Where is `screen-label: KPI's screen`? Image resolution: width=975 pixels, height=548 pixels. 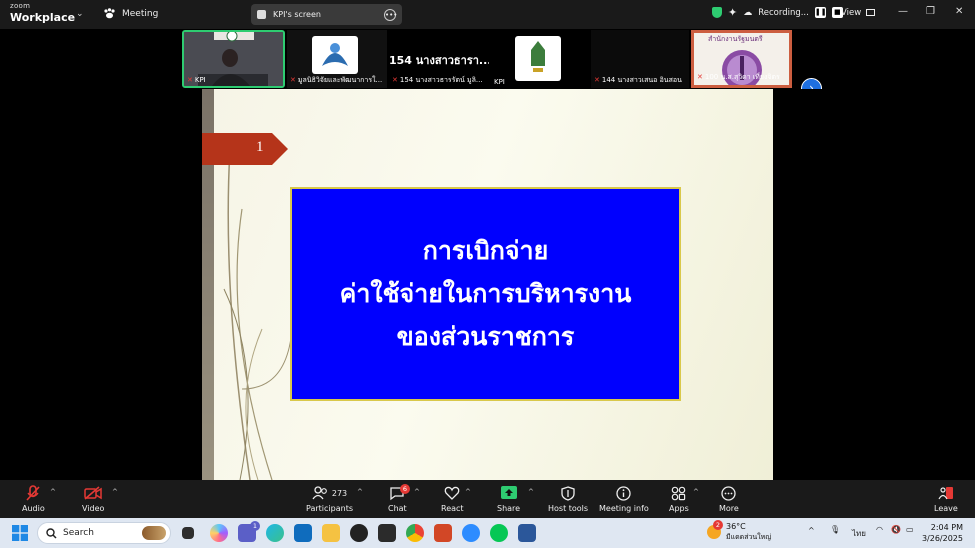
screen-label: KPI's screen is located at coordinates (297, 14).